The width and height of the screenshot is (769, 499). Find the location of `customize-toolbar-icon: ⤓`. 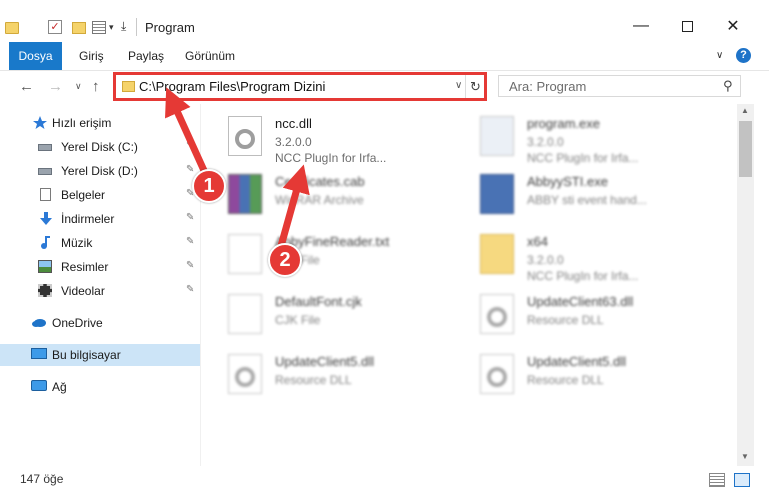

customize-toolbar-icon: ⤓ is located at coordinates (123, 28).